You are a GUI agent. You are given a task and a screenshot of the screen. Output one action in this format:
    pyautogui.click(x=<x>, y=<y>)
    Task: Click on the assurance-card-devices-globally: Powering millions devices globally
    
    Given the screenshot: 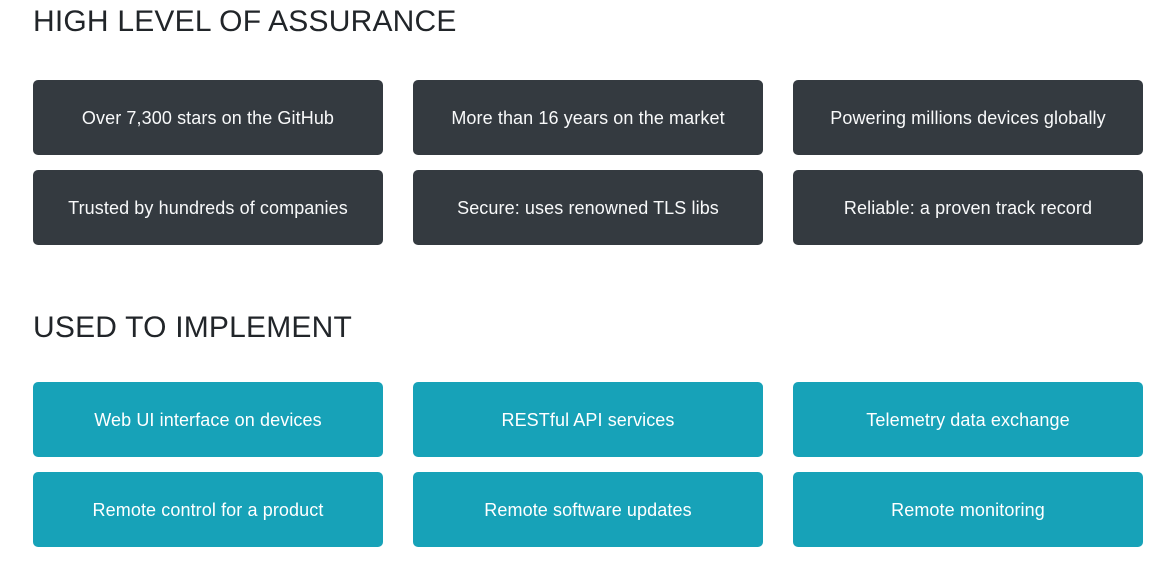 What is the action you would take?
    pyautogui.click(x=968, y=117)
    